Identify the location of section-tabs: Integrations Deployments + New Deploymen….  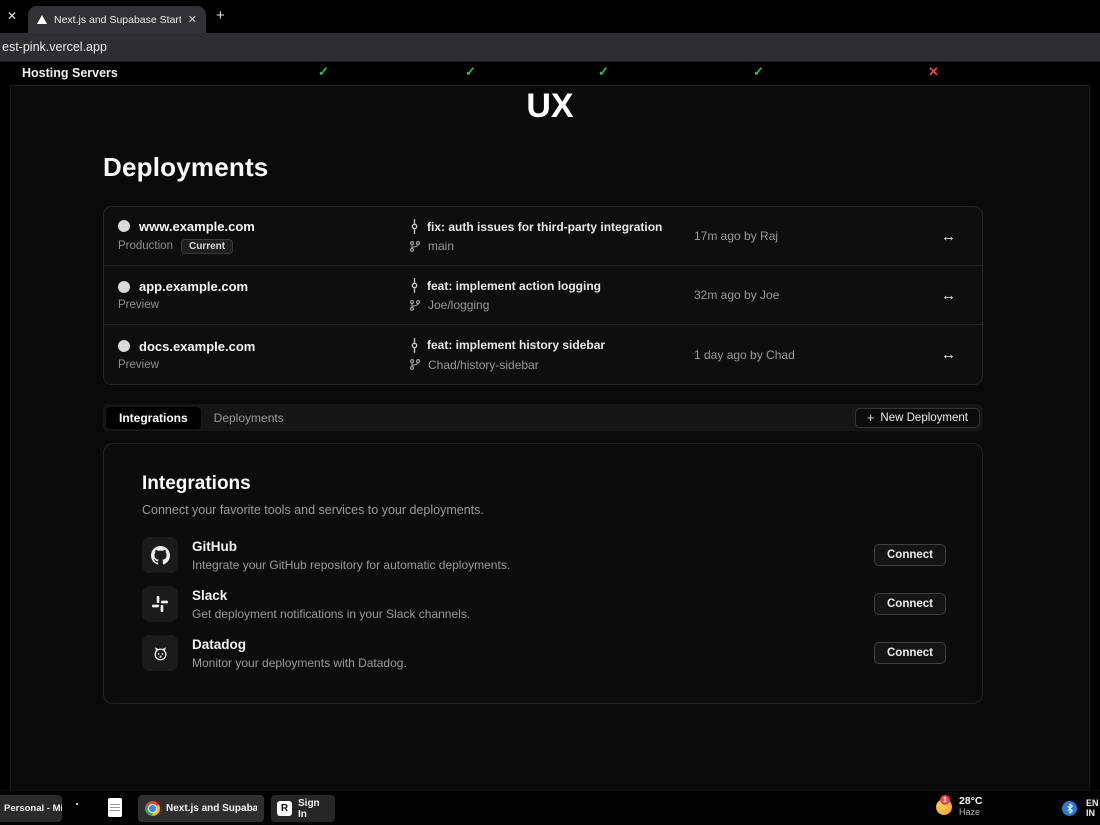
(543, 417).